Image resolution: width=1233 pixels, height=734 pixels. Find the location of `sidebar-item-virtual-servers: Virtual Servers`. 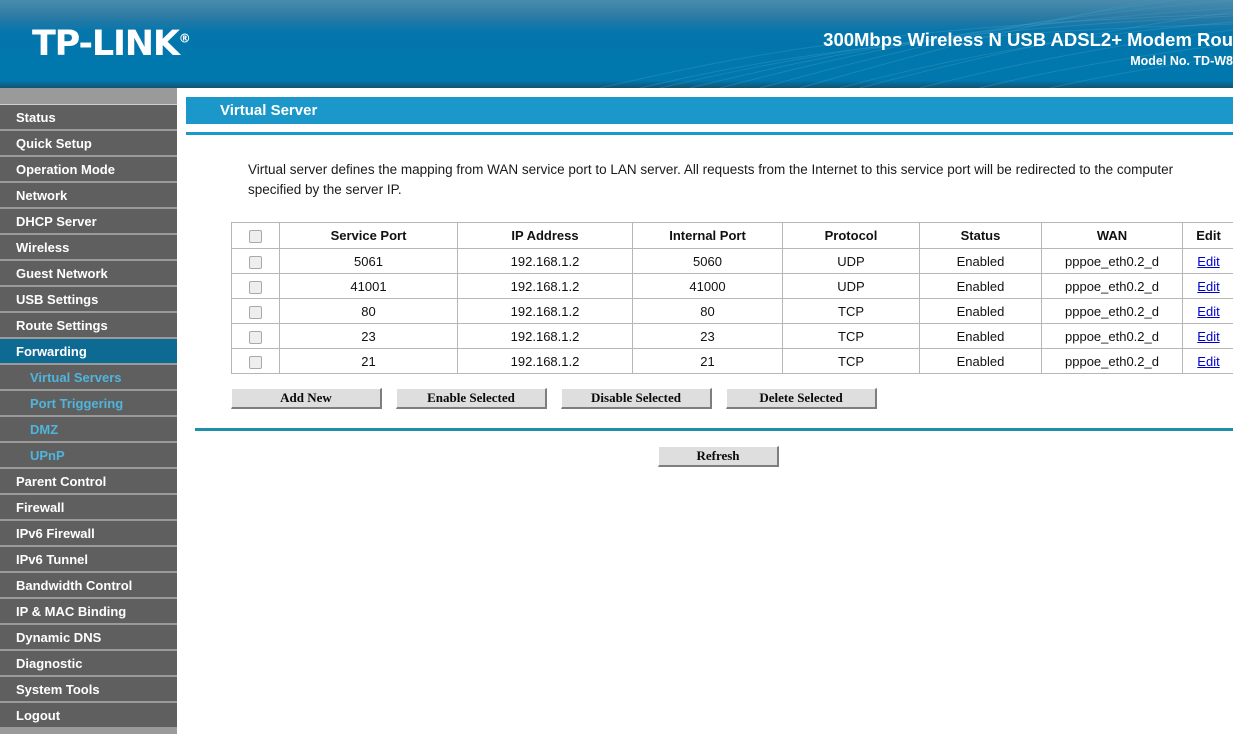

sidebar-item-virtual-servers: Virtual Servers is located at coordinates (88, 378).